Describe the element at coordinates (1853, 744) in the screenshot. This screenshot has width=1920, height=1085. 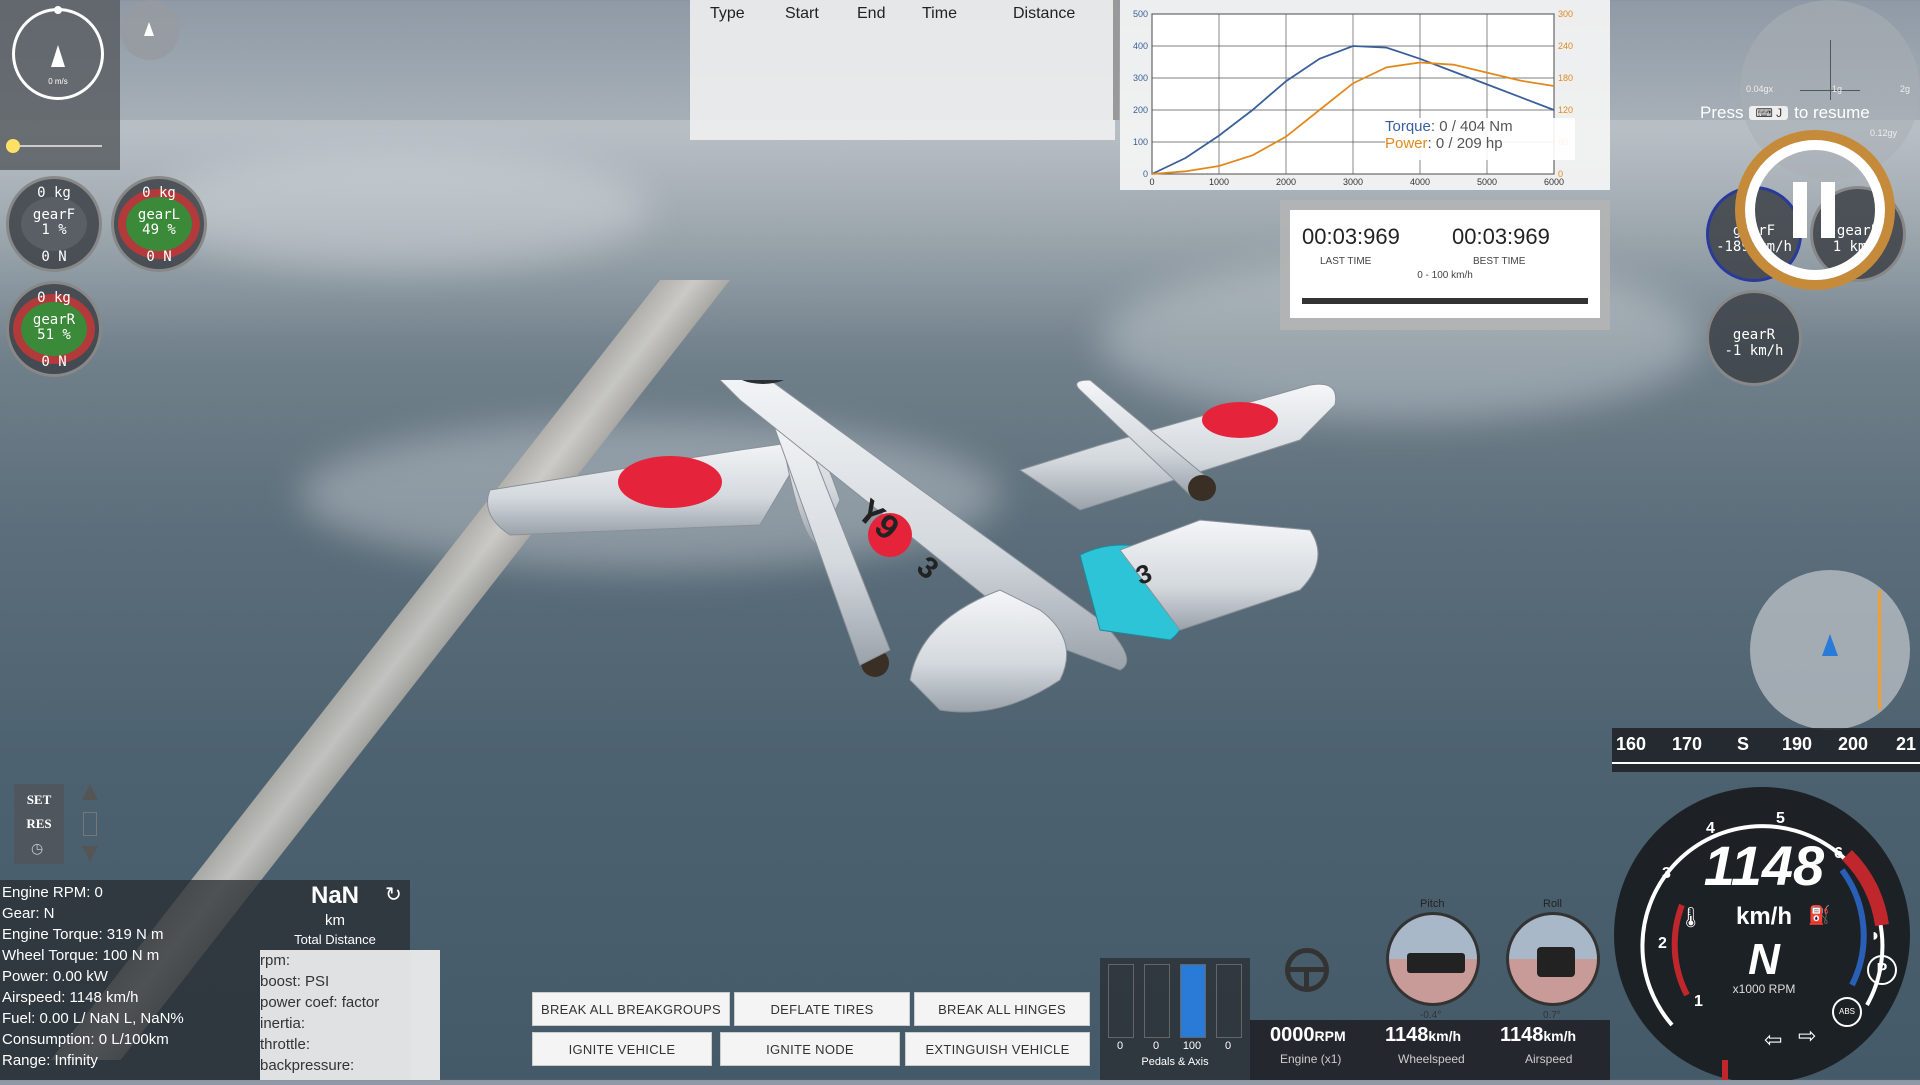
I see `heading-tick: 200` at that location.